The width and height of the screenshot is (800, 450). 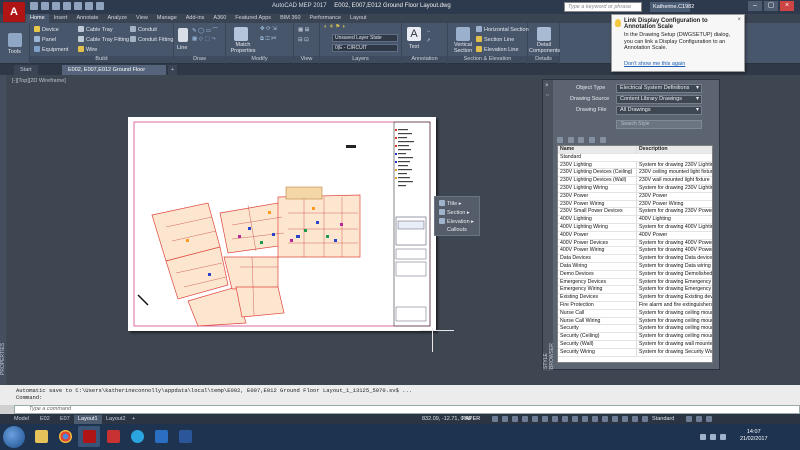 I want to click on application-menu-button: A, so click(x=14, y=12).